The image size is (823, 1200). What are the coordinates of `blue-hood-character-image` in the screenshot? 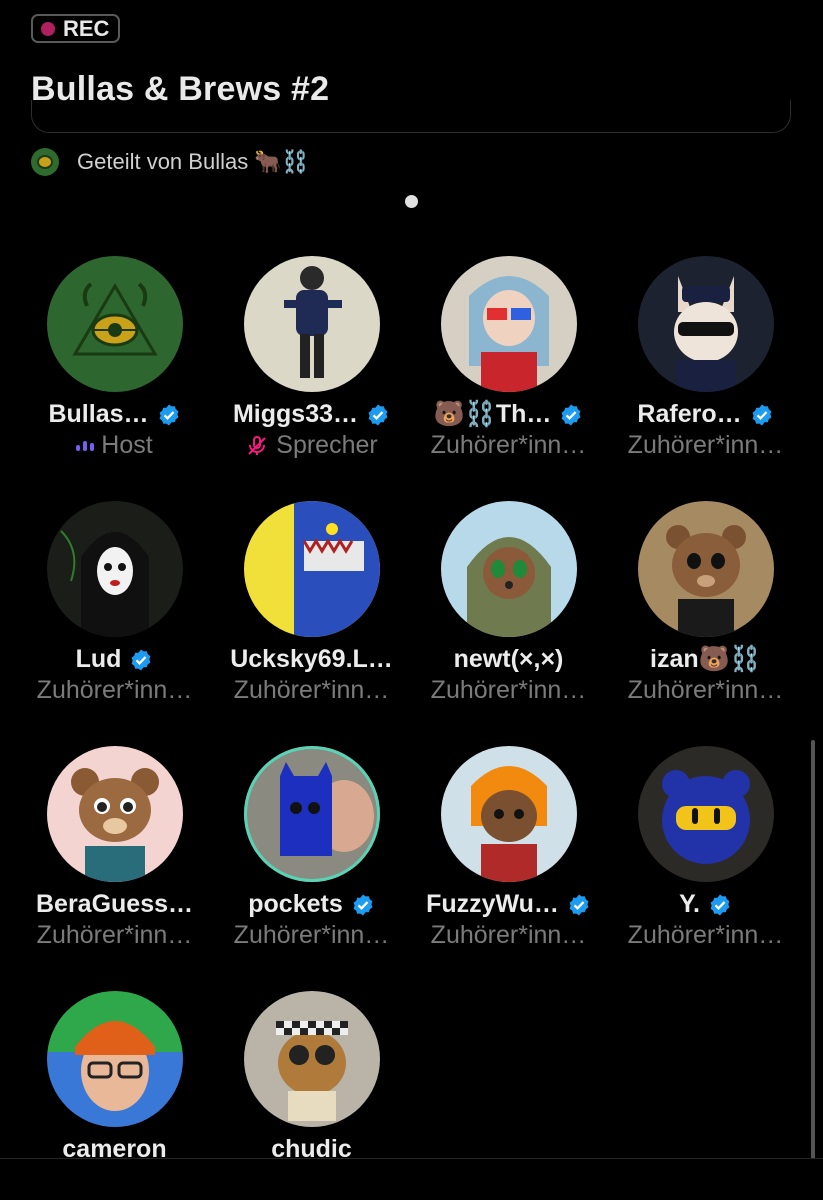 It's located at (326, 809).